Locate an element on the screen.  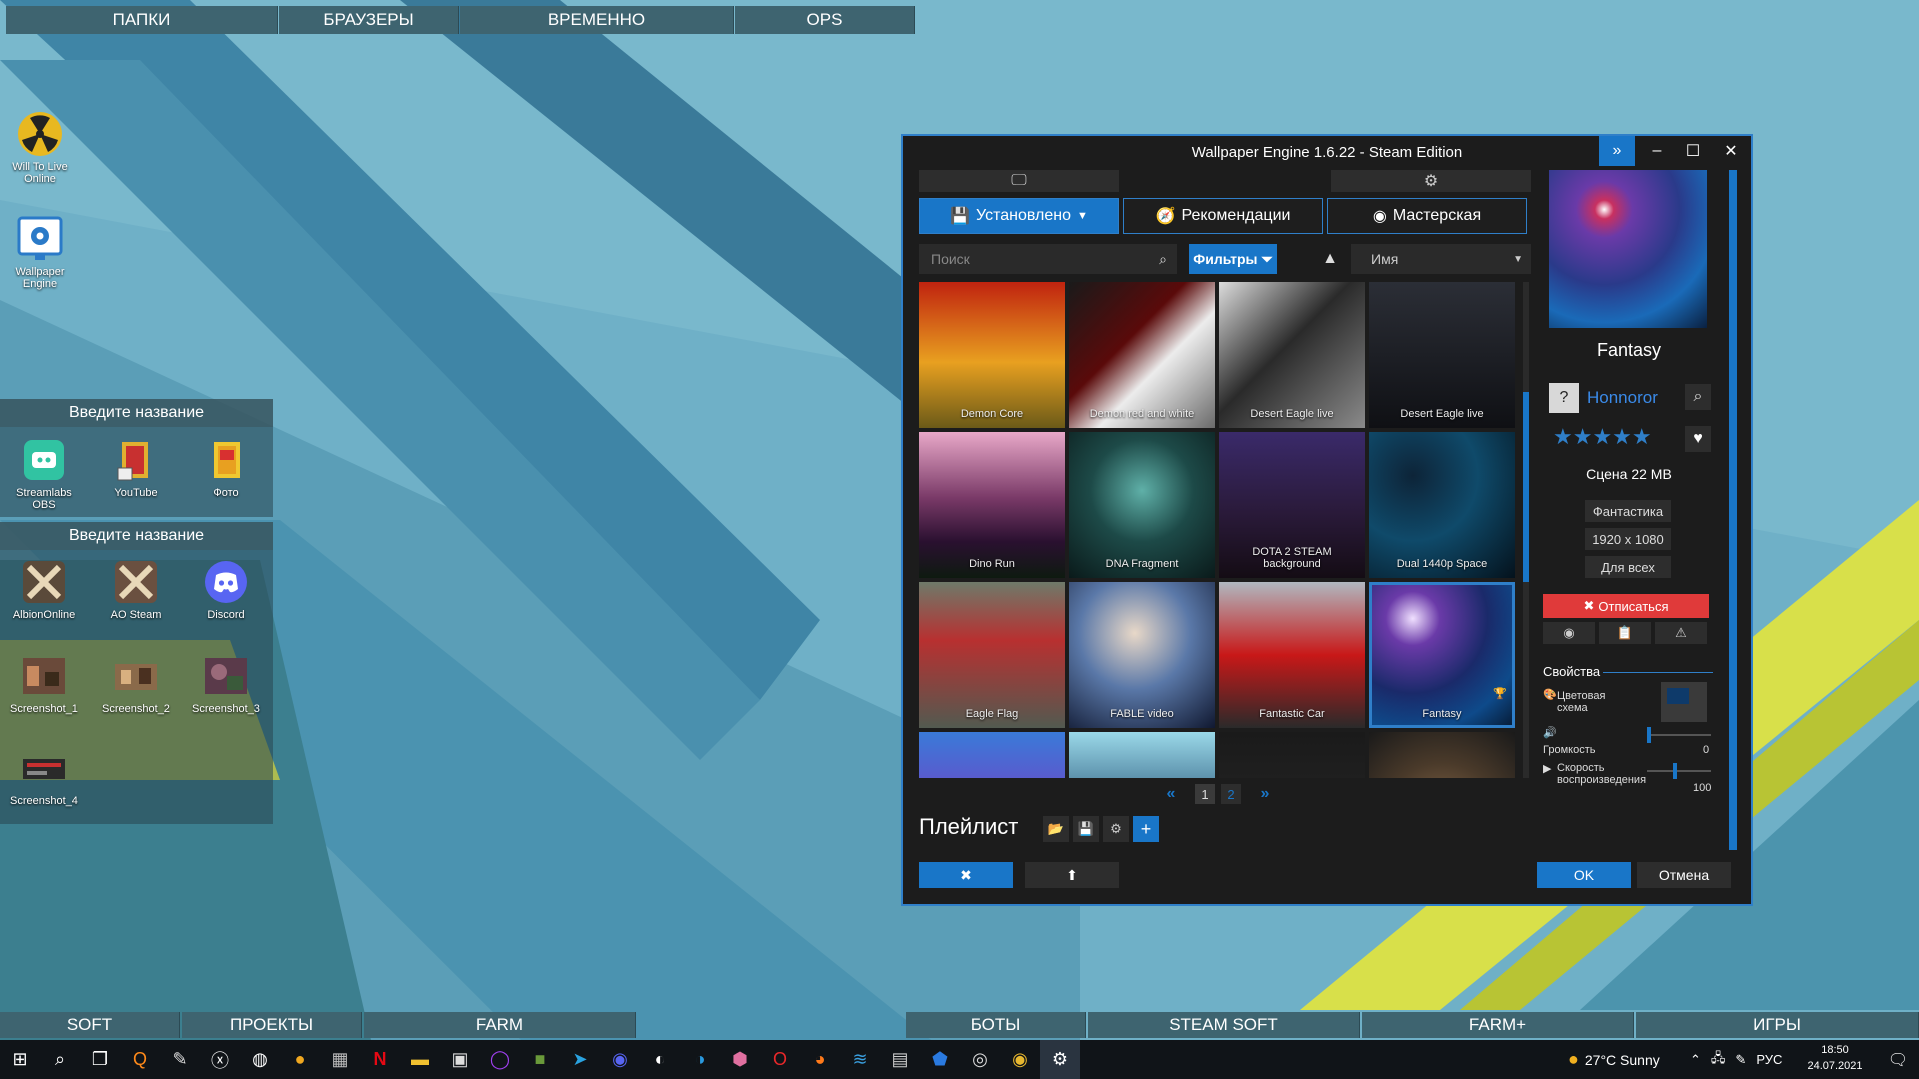
taskbar-app-wallpaper-engine: ⚙ is located at coordinates (1060, 1059).